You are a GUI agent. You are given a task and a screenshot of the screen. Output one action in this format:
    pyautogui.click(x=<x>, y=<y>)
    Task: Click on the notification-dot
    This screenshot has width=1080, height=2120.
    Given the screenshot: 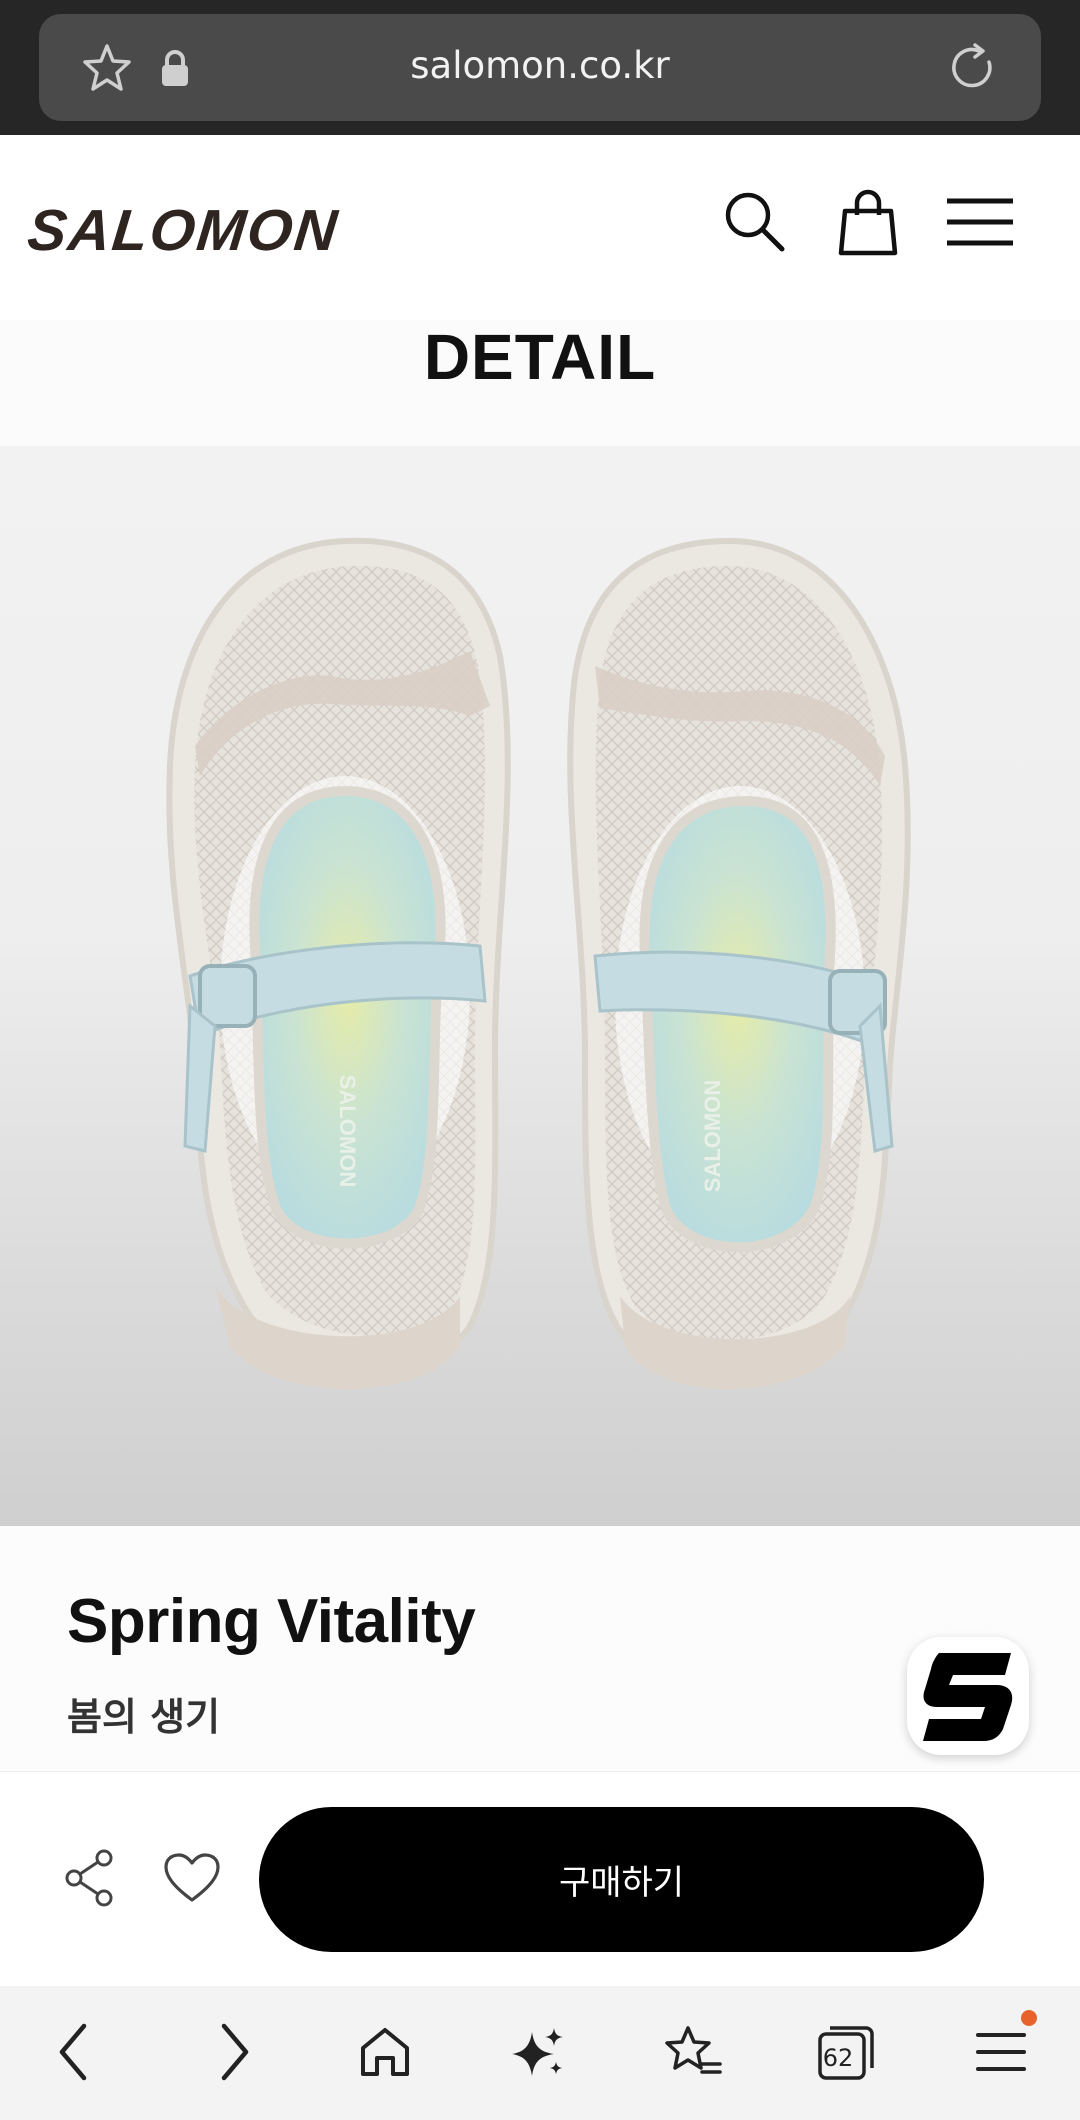 What is the action you would take?
    pyautogui.click(x=1029, y=2018)
    